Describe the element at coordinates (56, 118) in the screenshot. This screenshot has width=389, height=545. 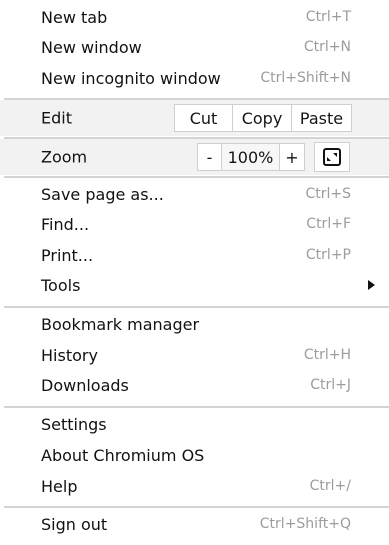
I see `edit-label: Edit` at that location.